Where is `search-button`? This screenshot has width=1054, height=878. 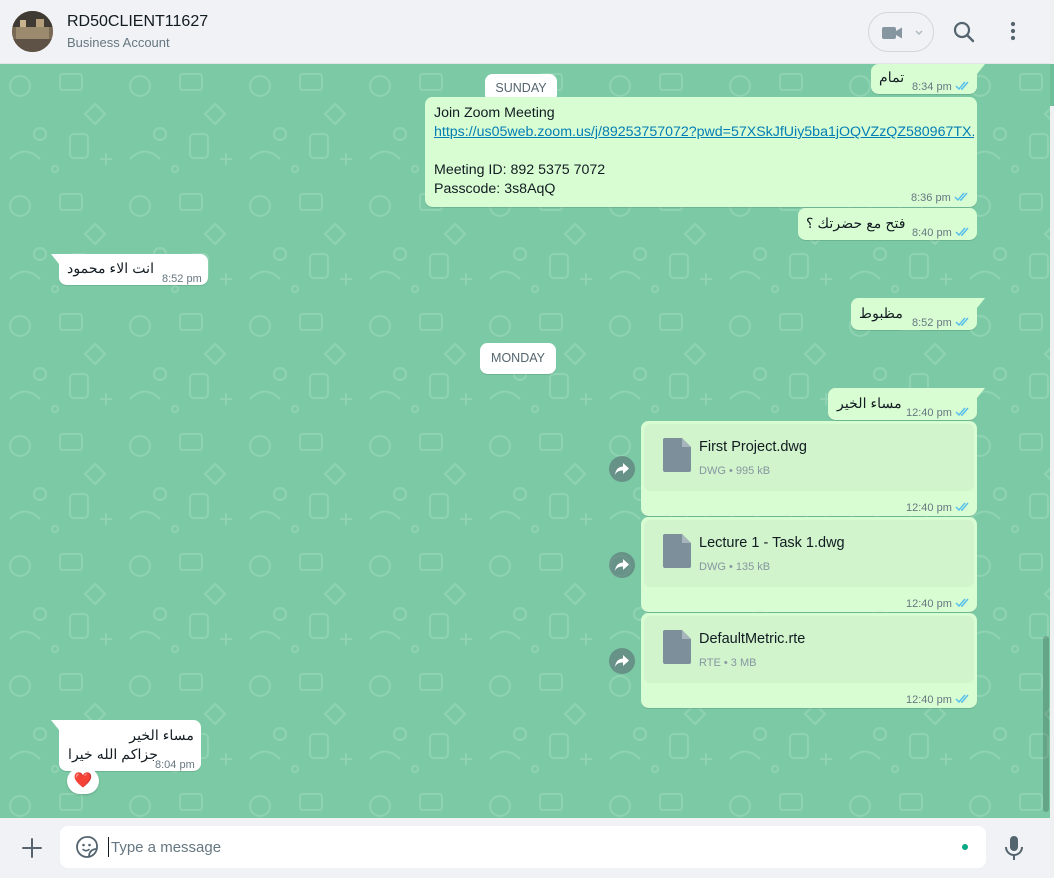 search-button is located at coordinates (964, 32).